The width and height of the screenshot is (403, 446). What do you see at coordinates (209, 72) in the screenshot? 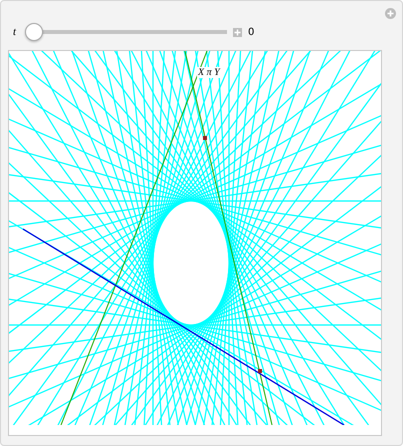
I see `plot-label: X π Y` at bounding box center [209, 72].